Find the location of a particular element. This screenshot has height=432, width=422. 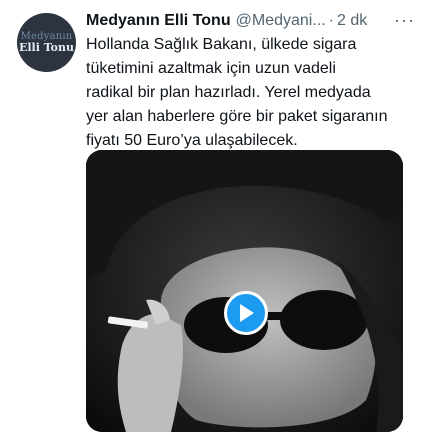

avatar: Medyanın Elli Tonu is located at coordinates (46, 42).